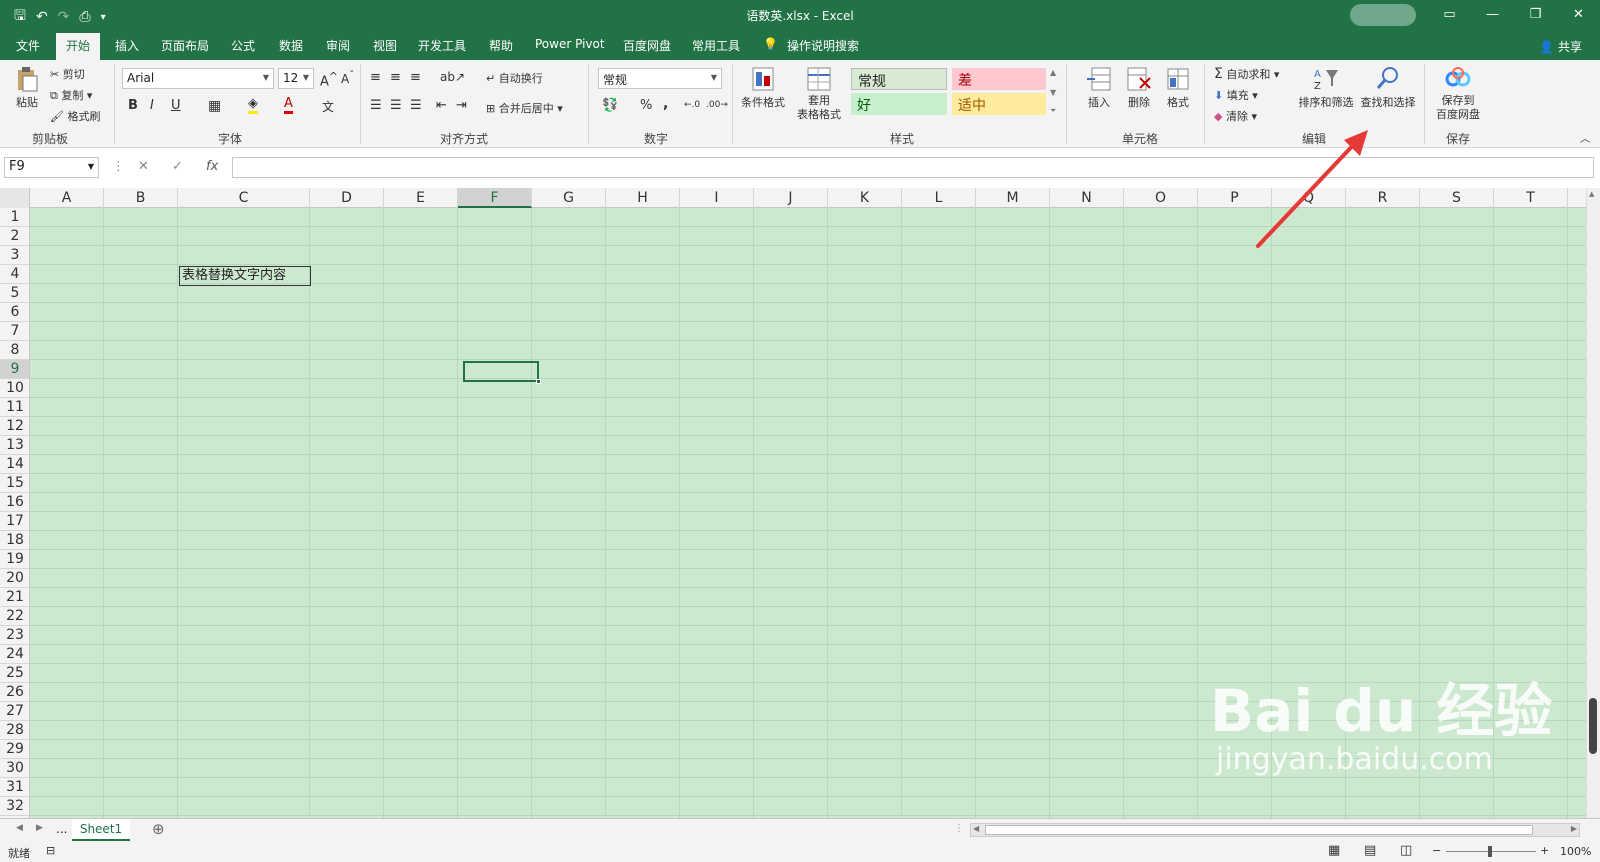 Image resolution: width=1600 pixels, height=862 pixels. What do you see at coordinates (67, 74) in the screenshot?
I see `cut-button: ✂ 剪切` at bounding box center [67, 74].